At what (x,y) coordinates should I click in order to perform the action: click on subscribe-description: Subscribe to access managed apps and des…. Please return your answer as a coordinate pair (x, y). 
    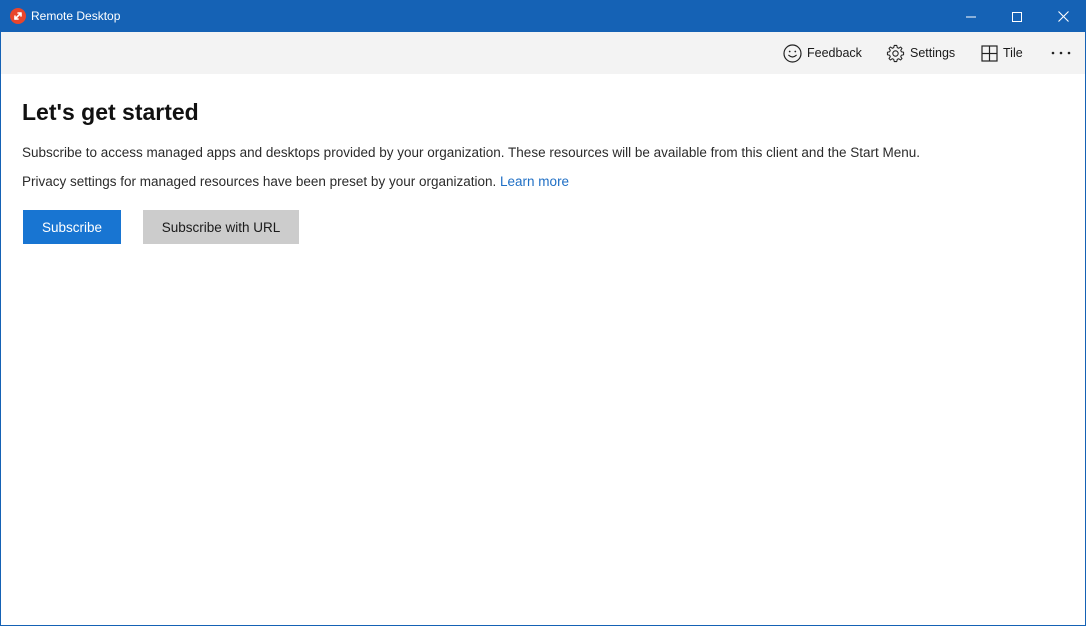
    Looking at the image, I should click on (471, 152).